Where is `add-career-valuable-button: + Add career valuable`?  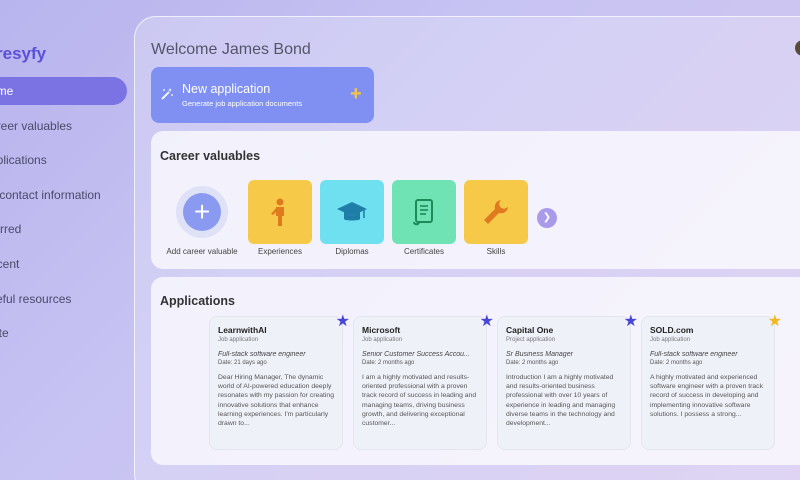 add-career-valuable-button: + Add career valuable is located at coordinates (202, 218).